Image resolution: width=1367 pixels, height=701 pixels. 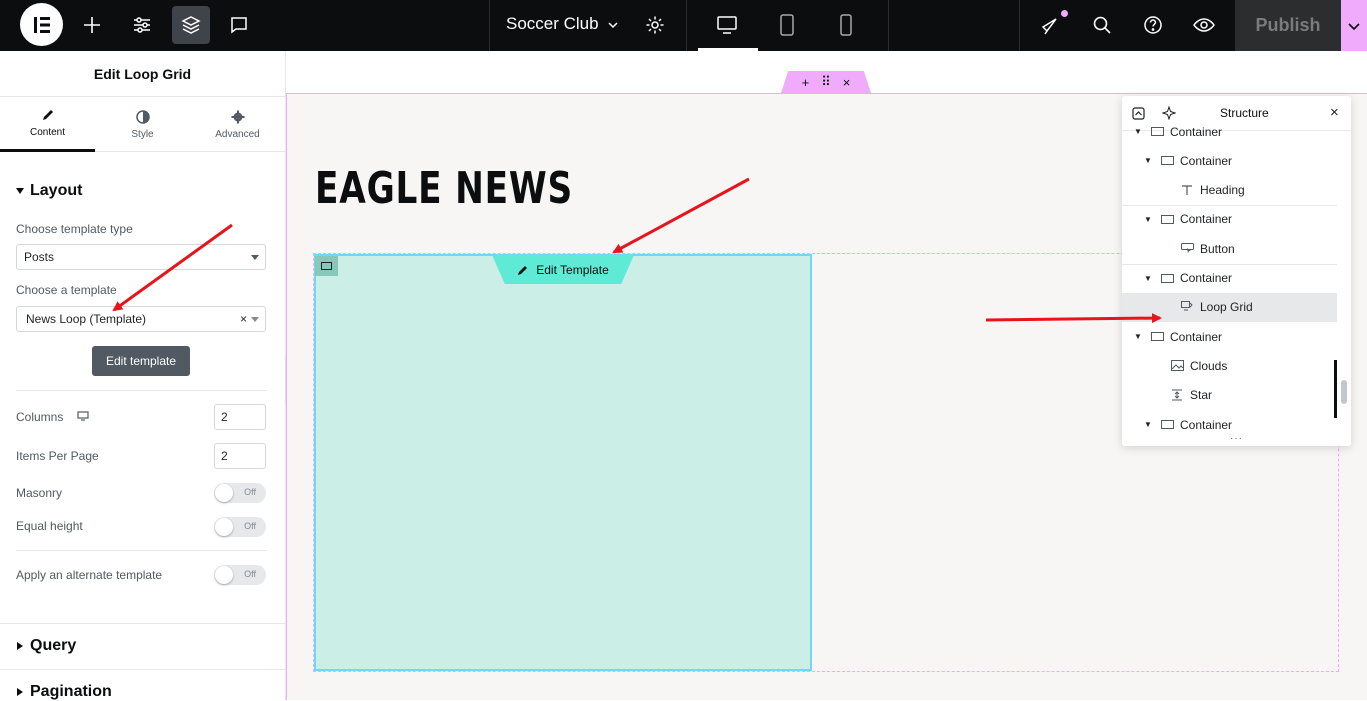 I want to click on mobile-view-icon, so click(x=846, y=25).